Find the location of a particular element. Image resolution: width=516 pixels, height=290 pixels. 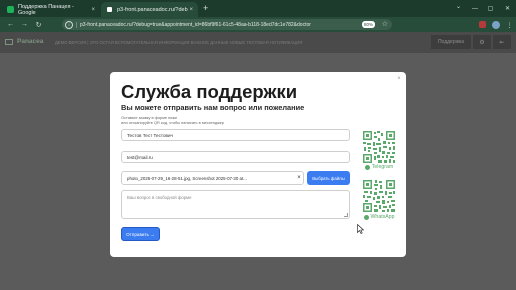

tab-title: p3-front.panaceadoc.ru/?deb is located at coordinates (152, 9).